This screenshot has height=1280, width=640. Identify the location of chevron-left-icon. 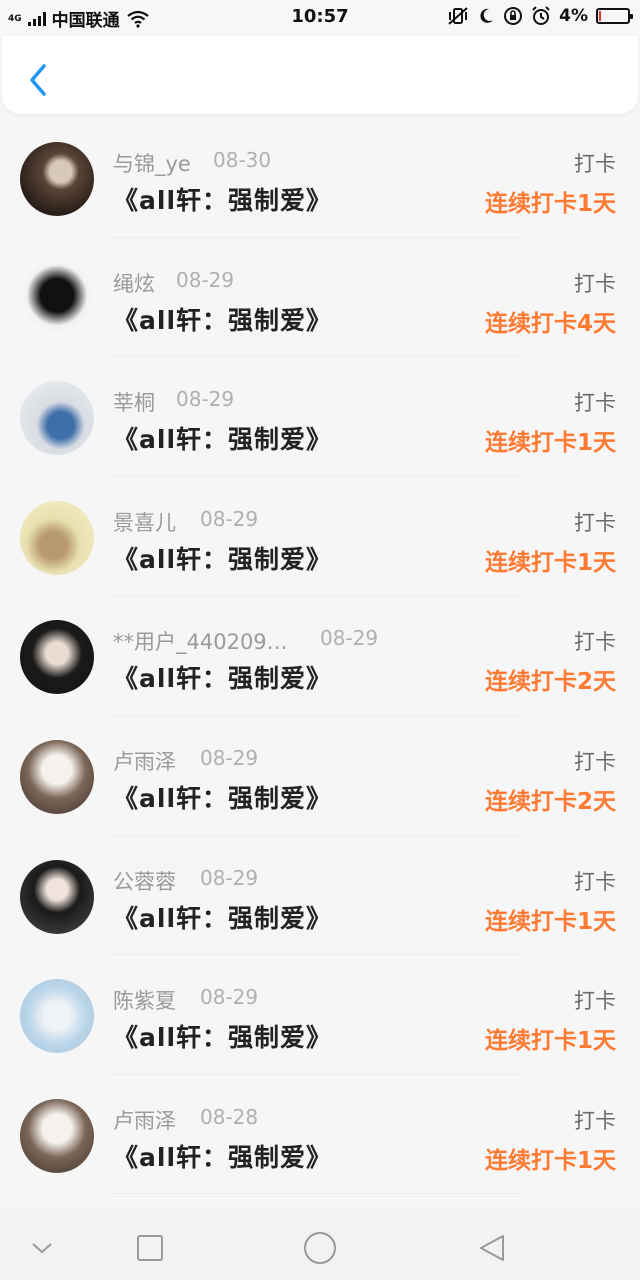
(38, 80).